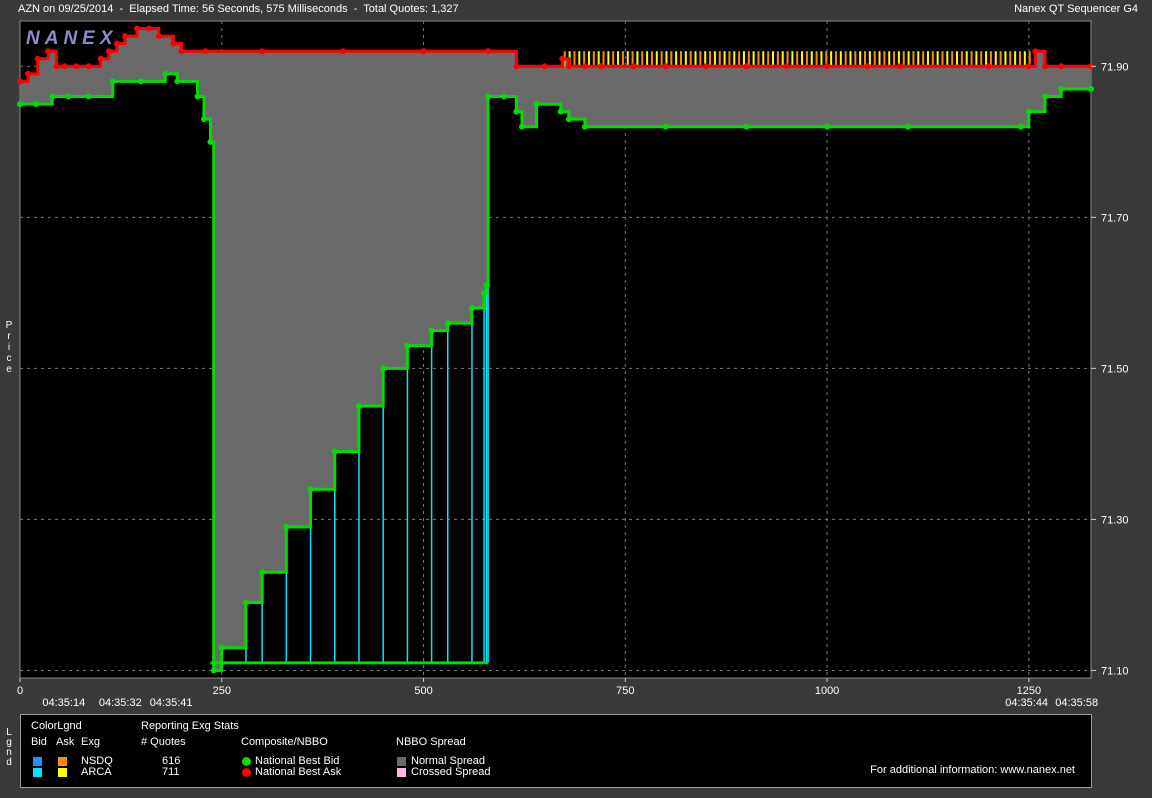 The width and height of the screenshot is (1152, 798). I want to click on exchange-quote-count: 711, so click(171, 772).